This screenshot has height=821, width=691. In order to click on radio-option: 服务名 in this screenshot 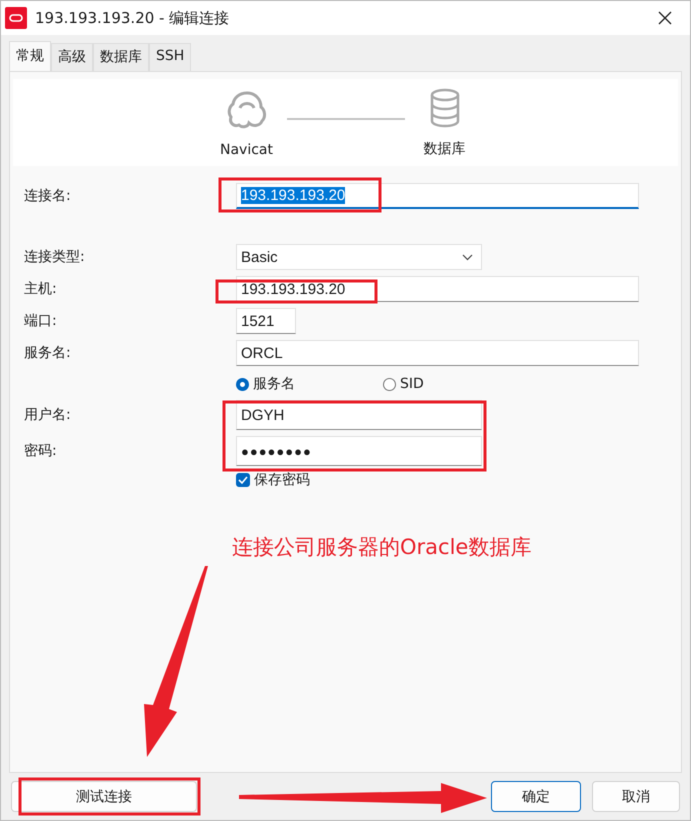, I will do `click(309, 384)`.